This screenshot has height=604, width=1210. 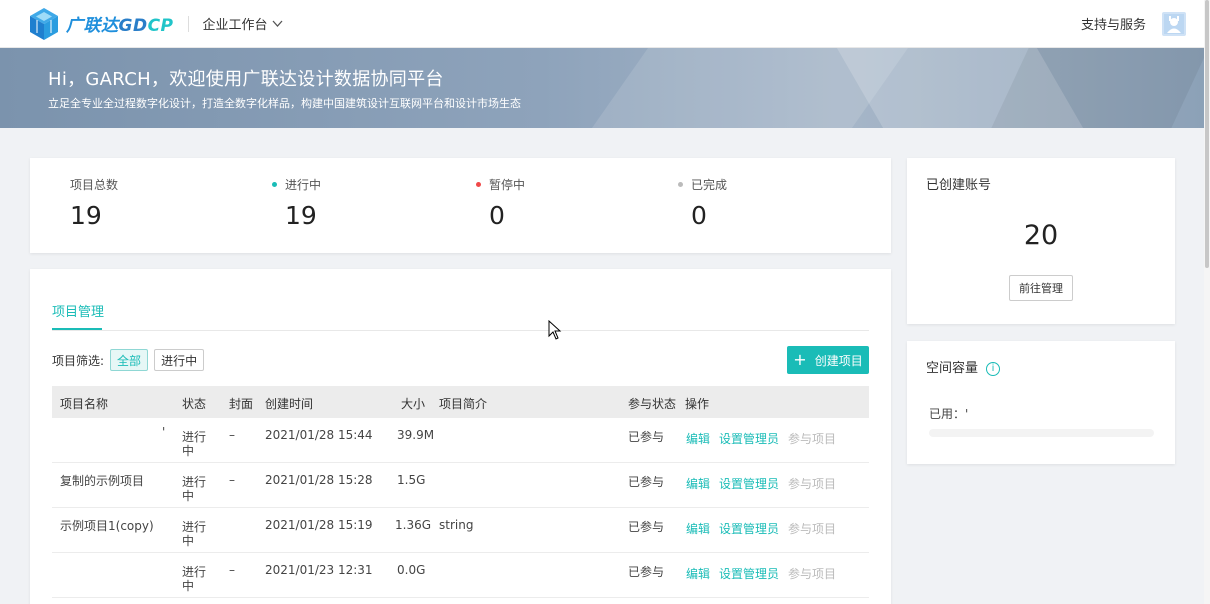 What do you see at coordinates (456, 525) in the screenshot?
I see `project-desc: string` at bounding box center [456, 525].